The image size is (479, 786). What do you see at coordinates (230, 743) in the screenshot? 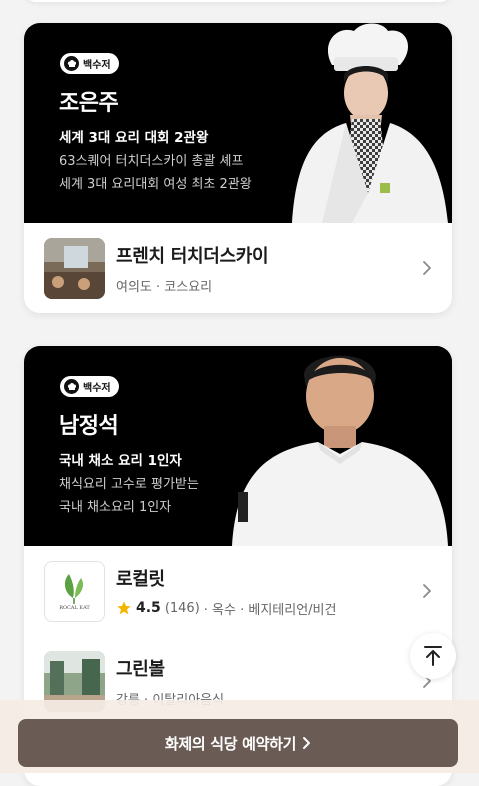
I see `cta-label: 화제의 식당 예약하기` at bounding box center [230, 743].